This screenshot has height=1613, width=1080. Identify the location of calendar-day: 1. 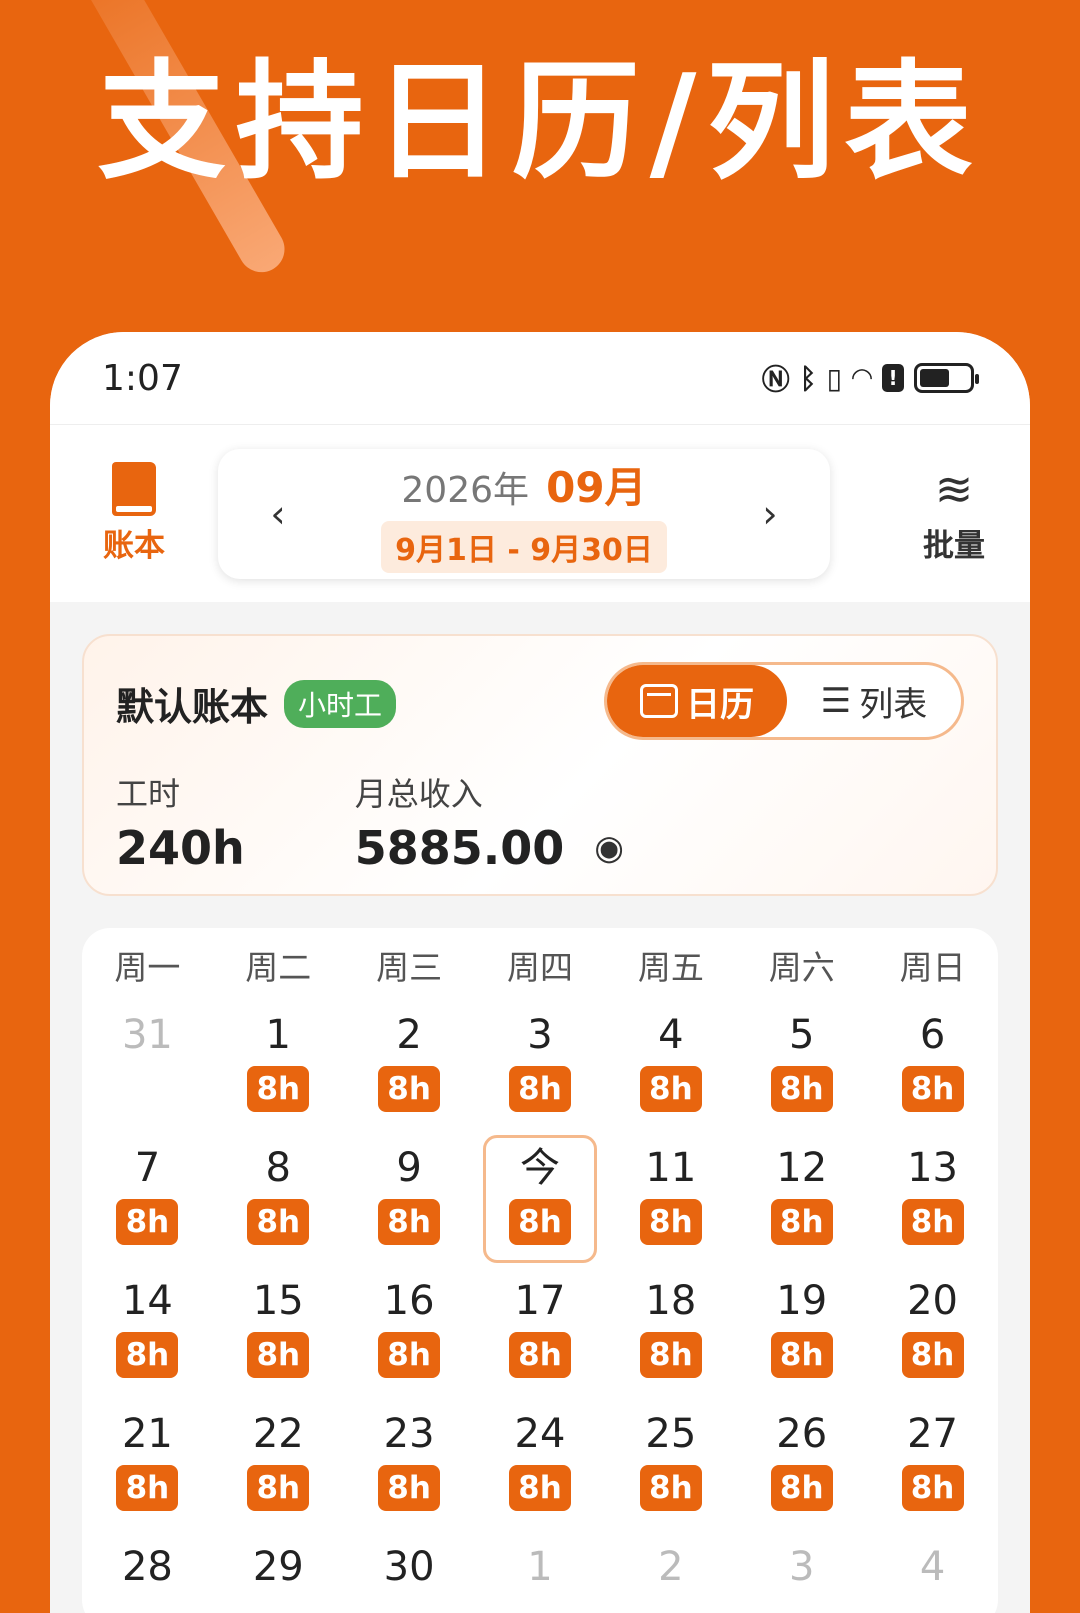
(540, 1568).